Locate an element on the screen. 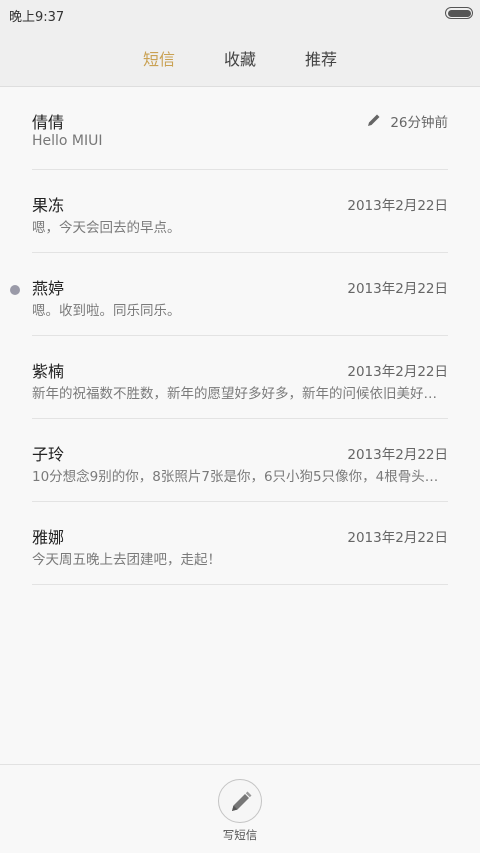 Image resolution: width=480 pixels, height=853 pixels. message-preview: 今天周五晚上去团建吧，走起！ is located at coordinates (126, 560).